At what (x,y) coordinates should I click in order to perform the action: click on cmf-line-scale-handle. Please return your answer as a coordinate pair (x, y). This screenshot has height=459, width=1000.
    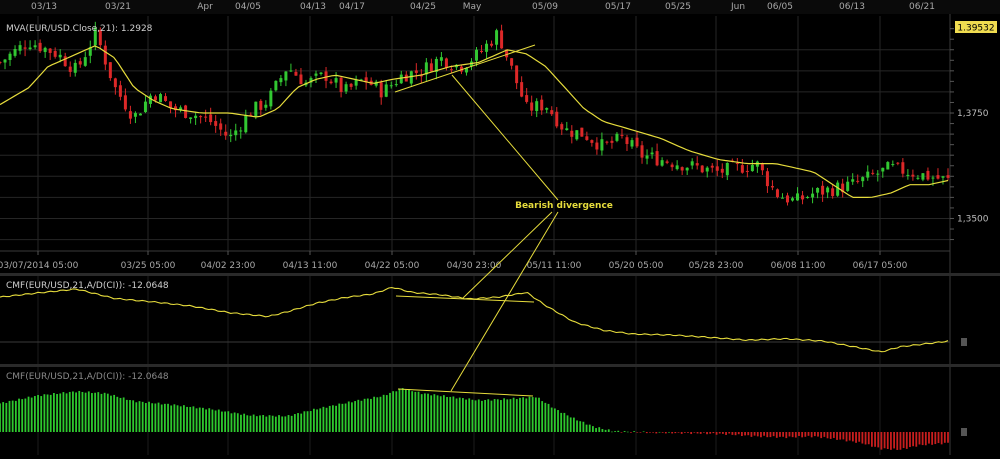
    Looking at the image, I should click on (964, 342).